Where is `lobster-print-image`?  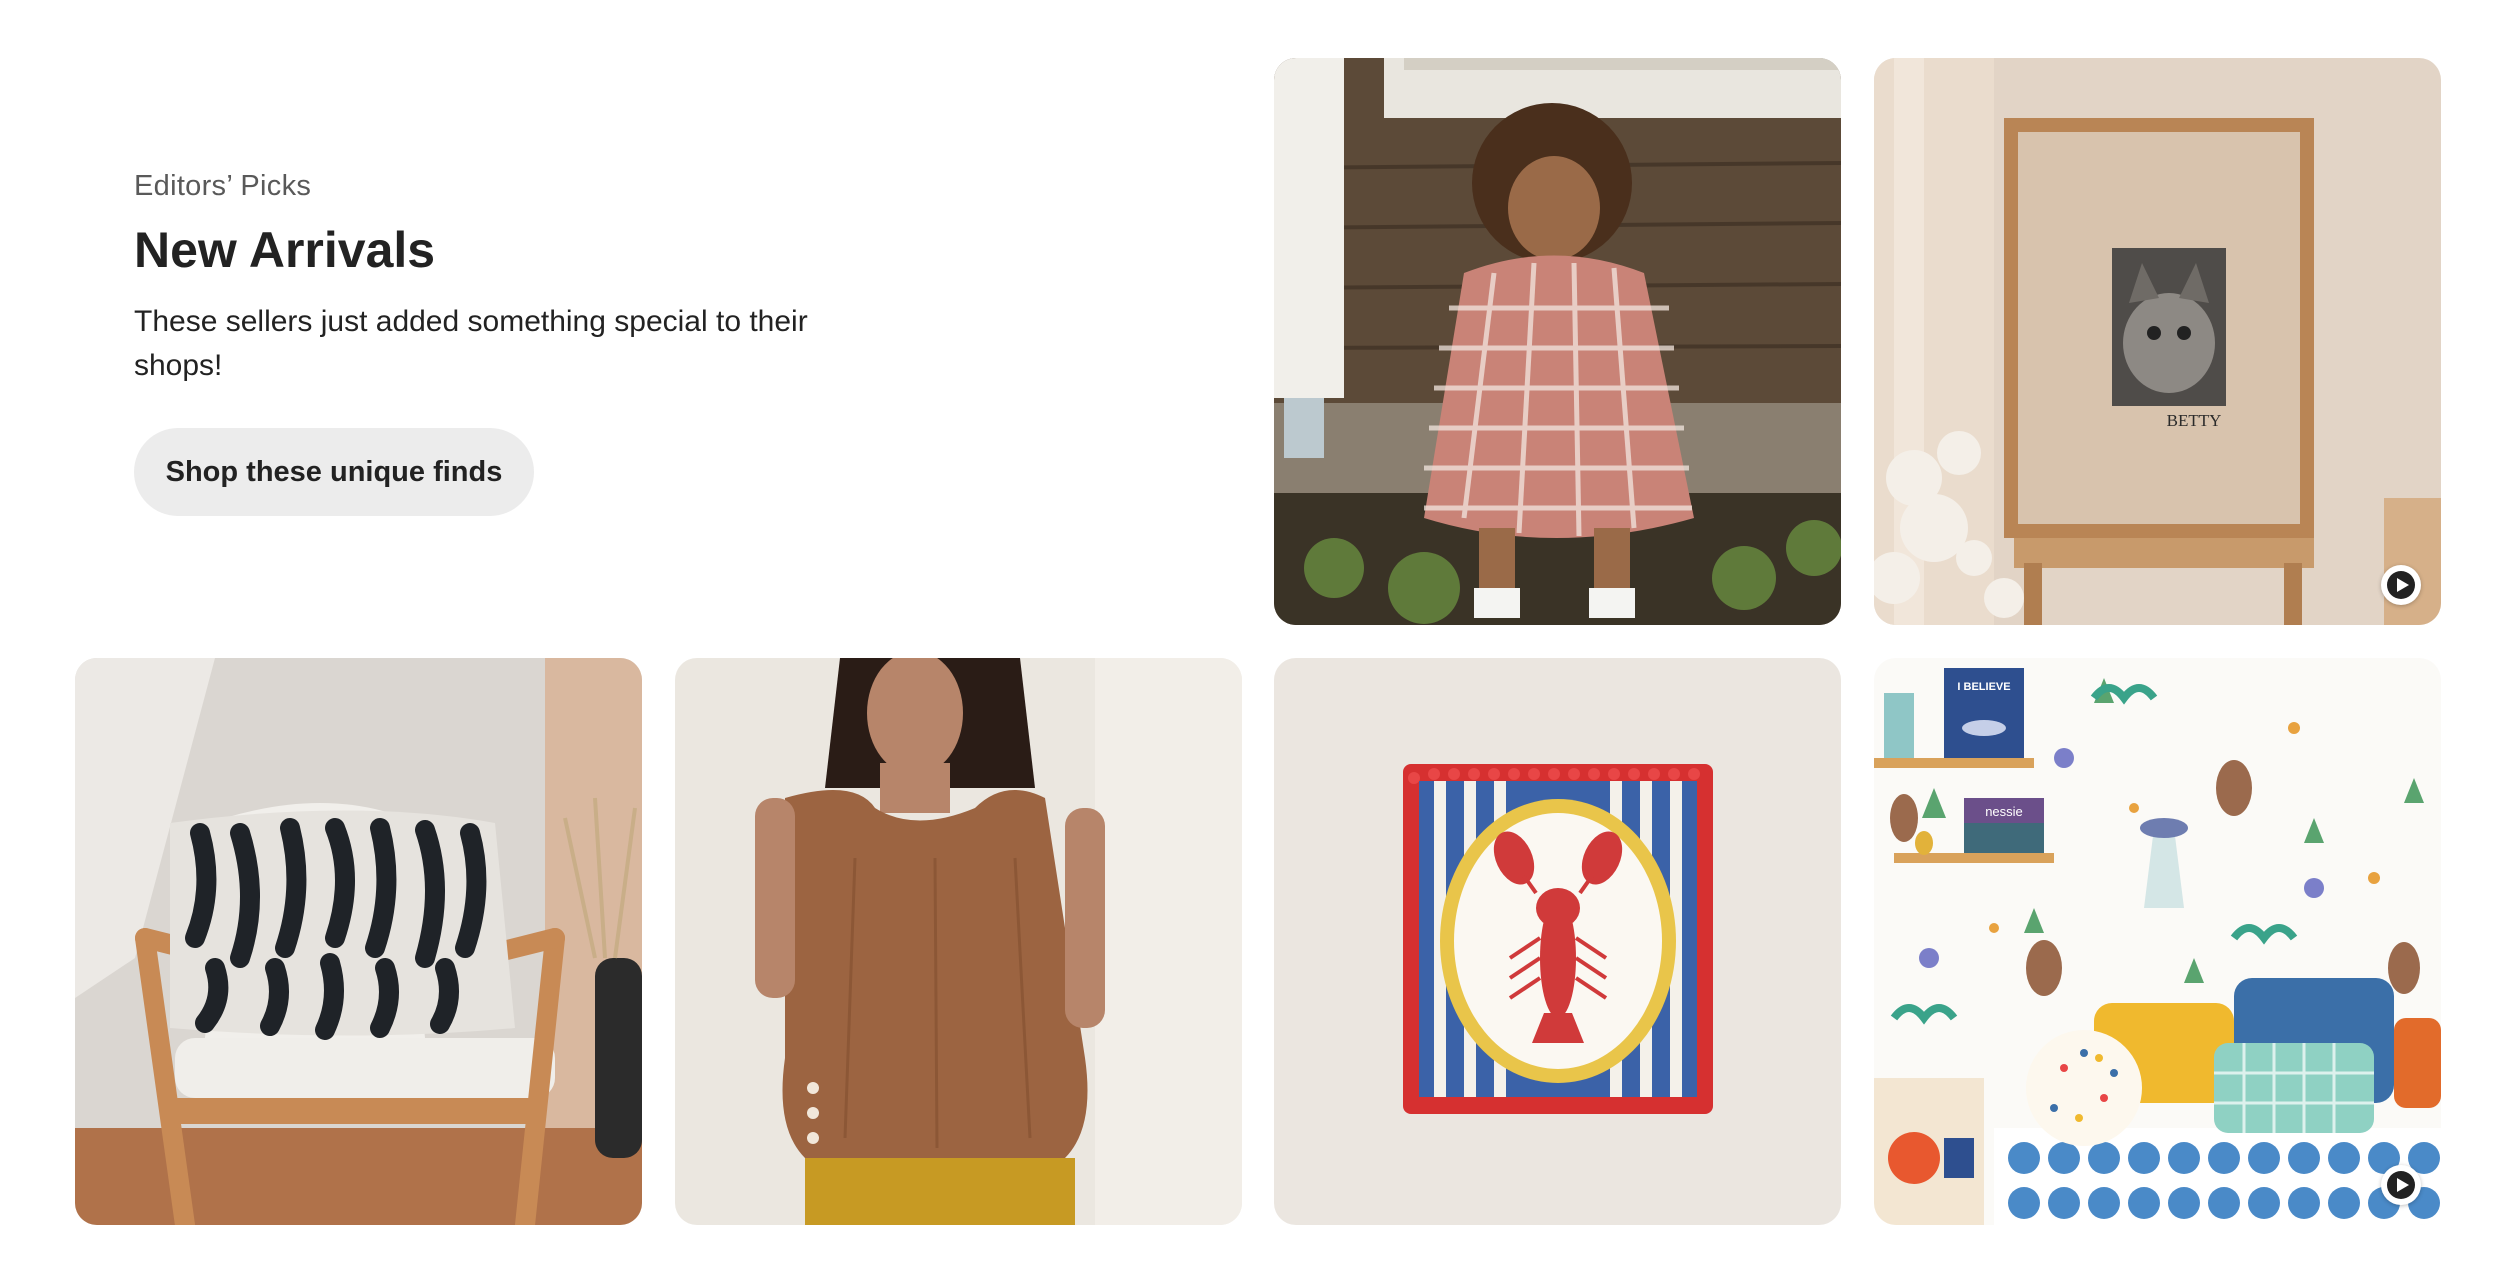
lobster-print-image is located at coordinates (1557, 941).